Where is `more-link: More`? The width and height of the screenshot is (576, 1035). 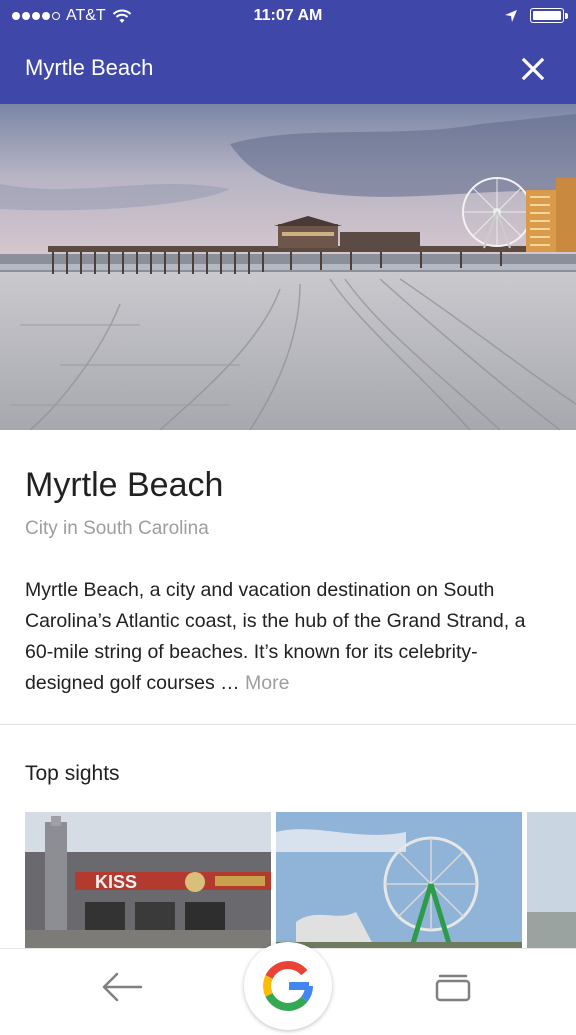 more-link: More is located at coordinates (267, 683).